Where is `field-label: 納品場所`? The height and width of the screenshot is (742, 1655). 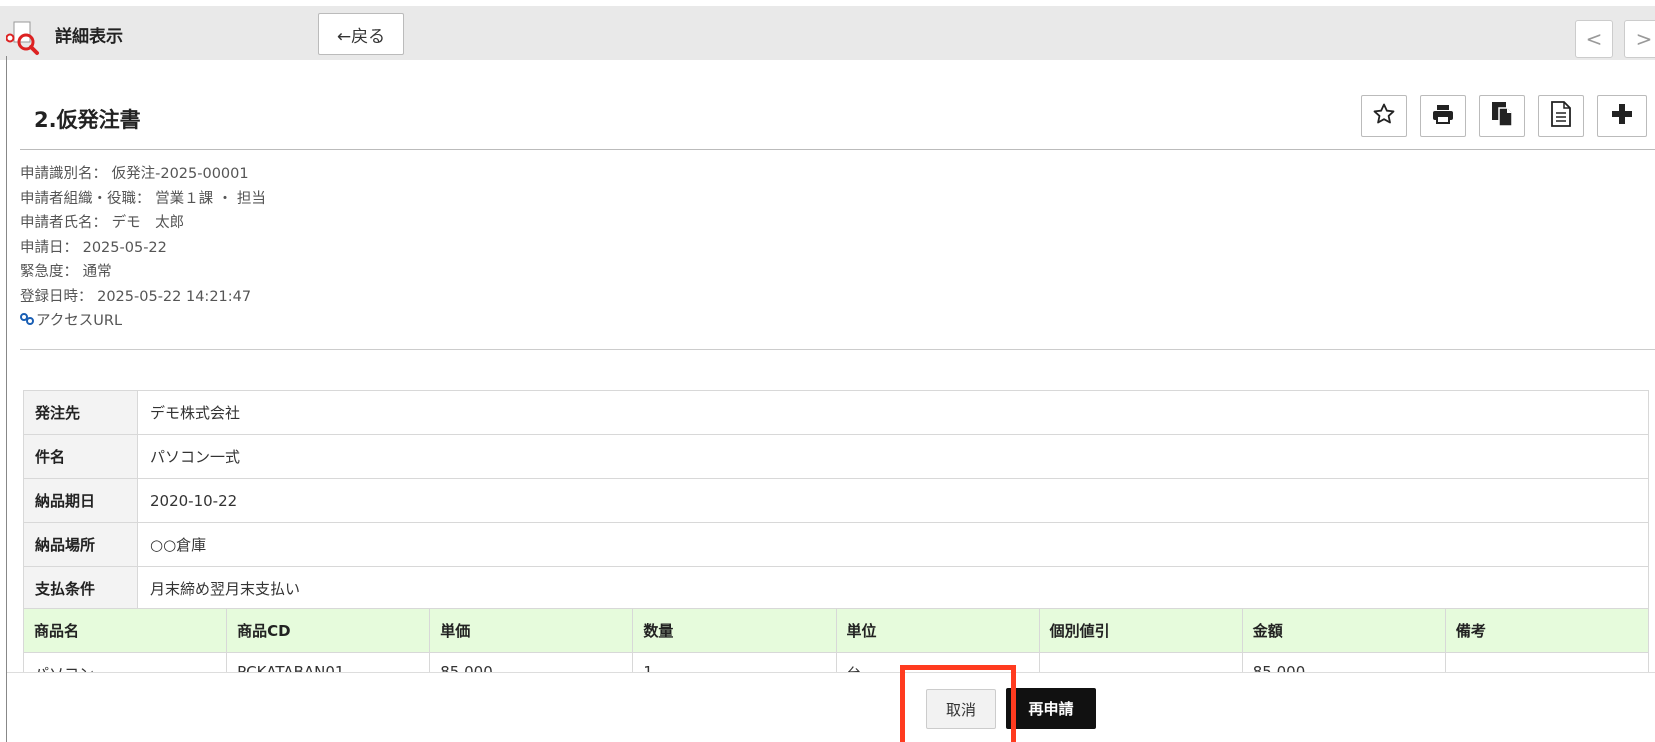 field-label: 納品場所 is located at coordinates (80, 544).